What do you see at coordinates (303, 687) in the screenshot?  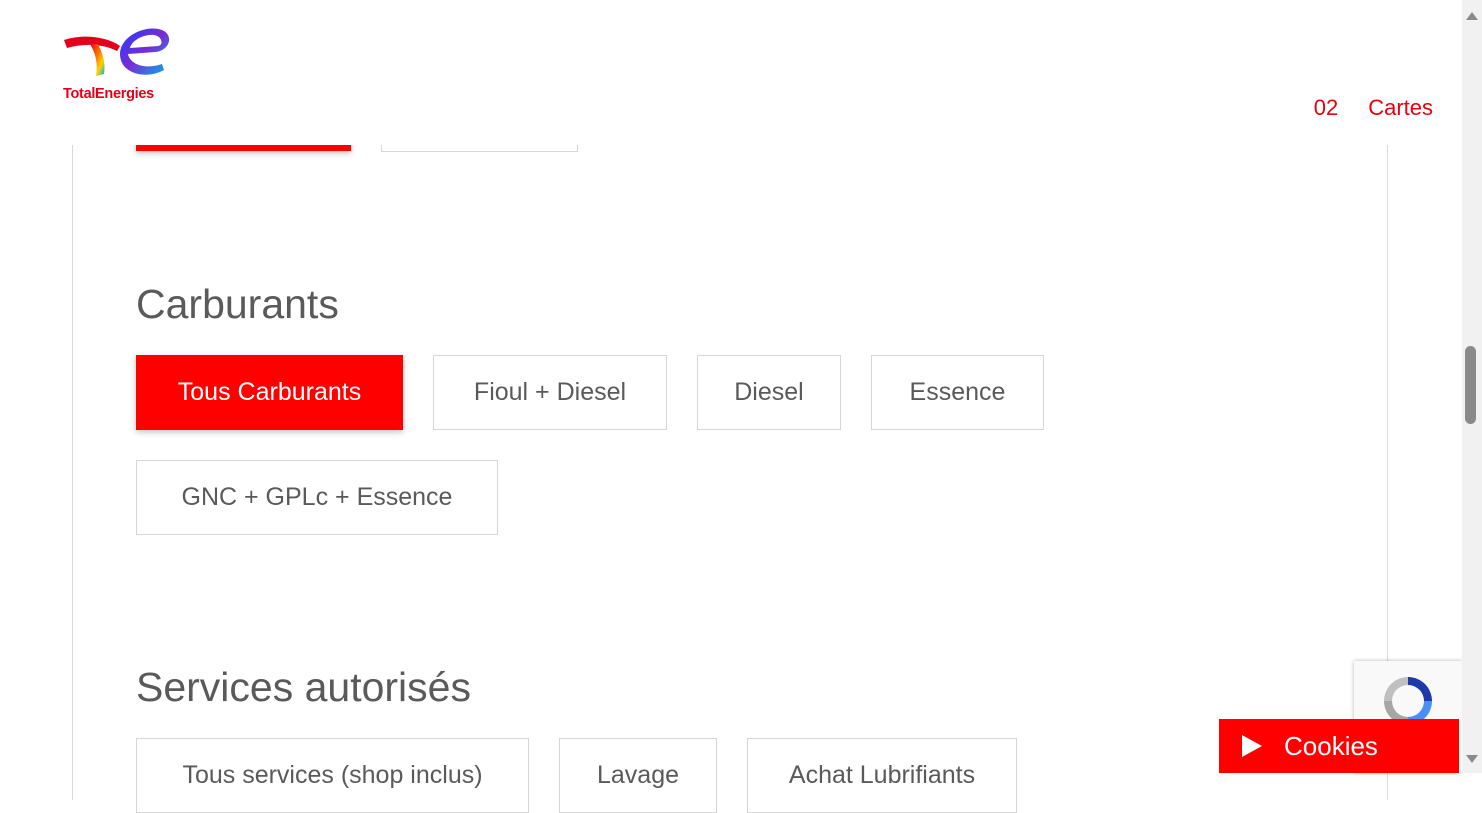 I see `services-title: Services autorisés` at bounding box center [303, 687].